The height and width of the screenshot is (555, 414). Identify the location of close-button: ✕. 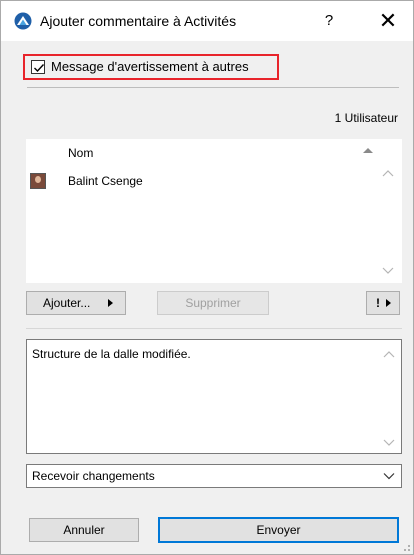
(388, 21).